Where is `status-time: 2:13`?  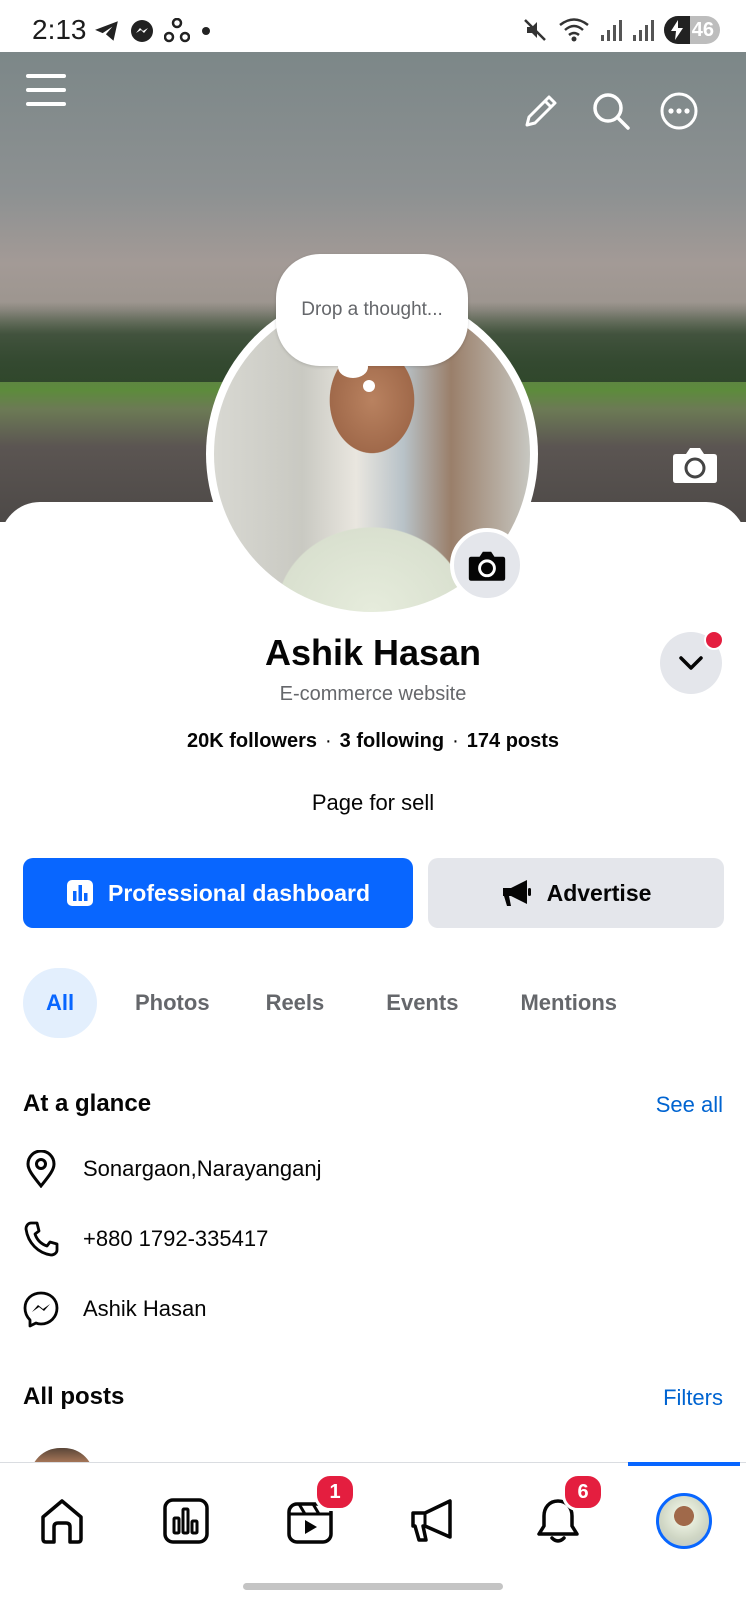 status-time: 2:13 is located at coordinates (59, 29).